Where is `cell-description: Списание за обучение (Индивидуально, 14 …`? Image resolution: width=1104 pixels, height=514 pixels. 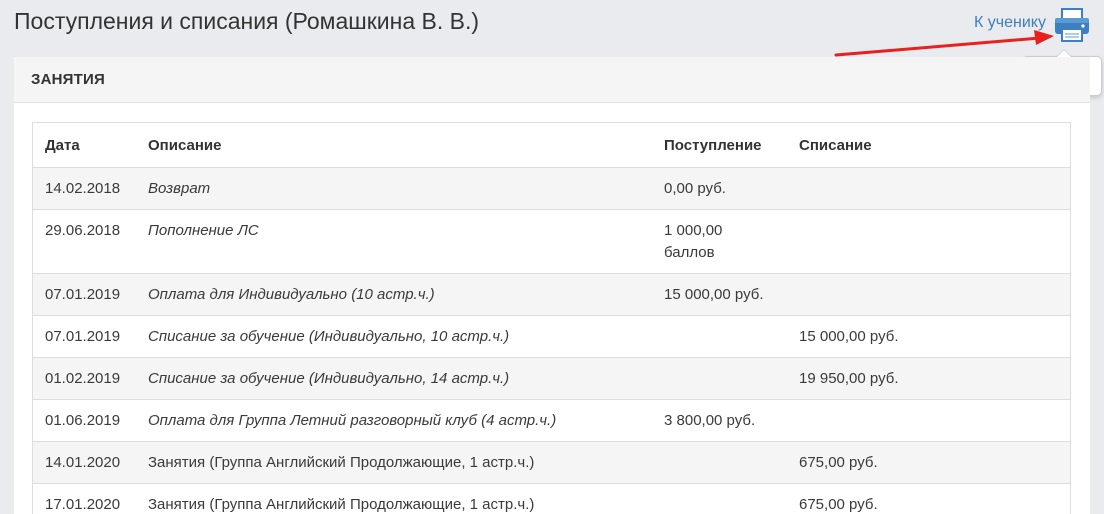
cell-description: Списание за обучение (Индивидуально, 14 … is located at coordinates (394, 377).